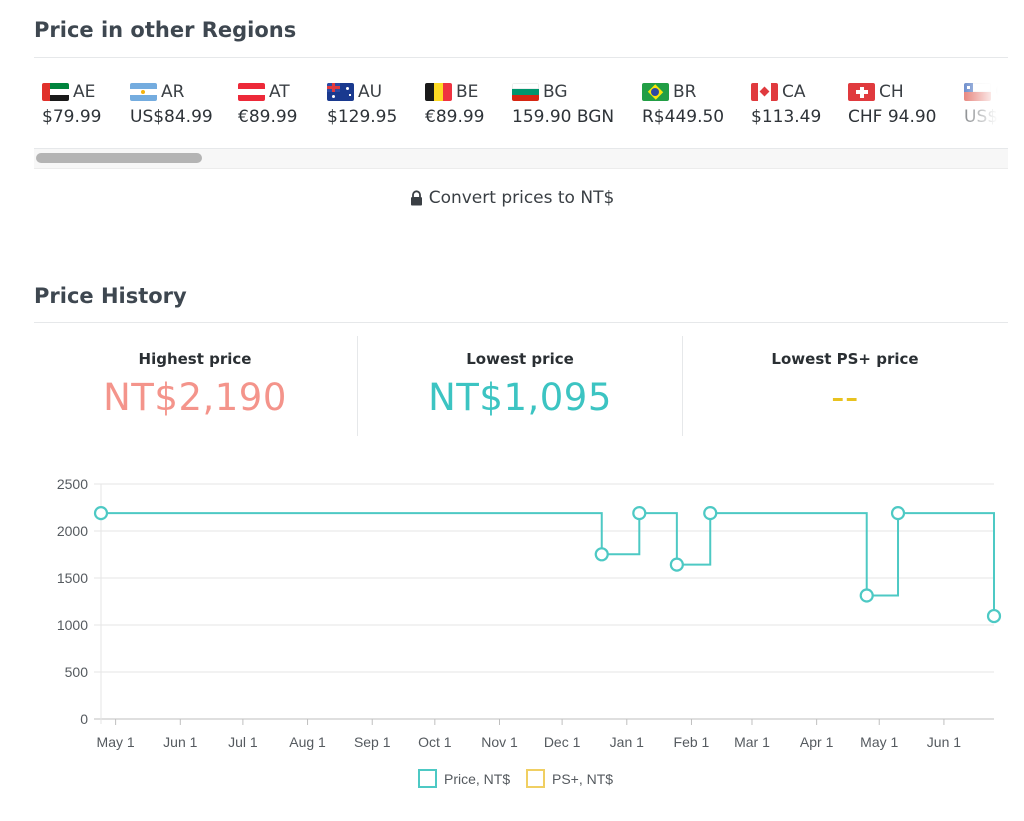 This screenshot has height=821, width=1024. What do you see at coordinates (525, 92) in the screenshot?
I see `flag-bg-icon` at bounding box center [525, 92].